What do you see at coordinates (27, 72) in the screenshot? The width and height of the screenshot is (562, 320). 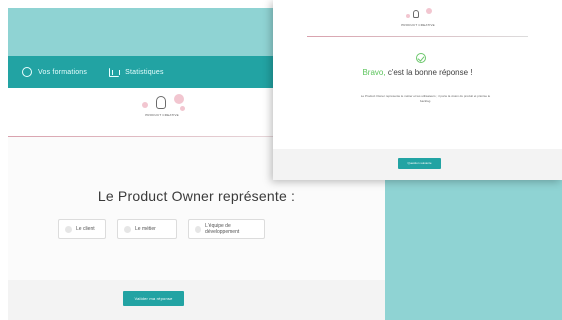 I see `clock-icon` at bounding box center [27, 72].